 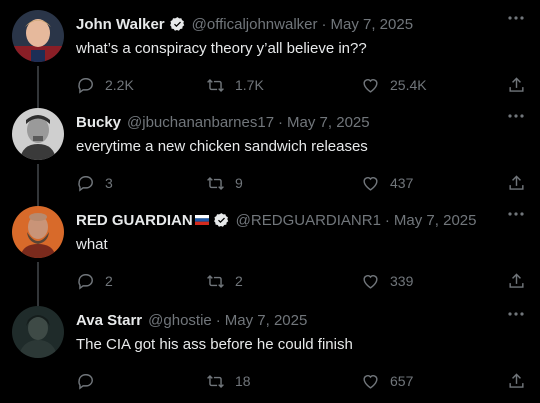 I want to click on like-button: 25.4K, so click(x=394, y=85).